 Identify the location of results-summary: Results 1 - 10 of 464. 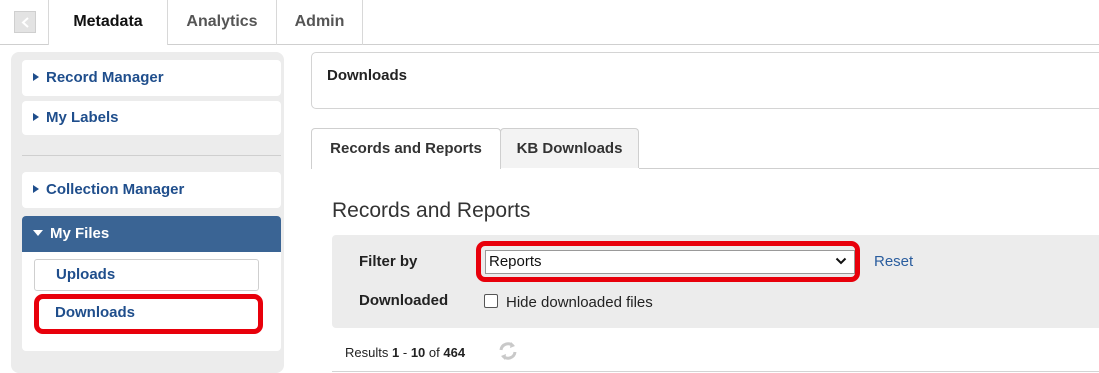
(405, 352).